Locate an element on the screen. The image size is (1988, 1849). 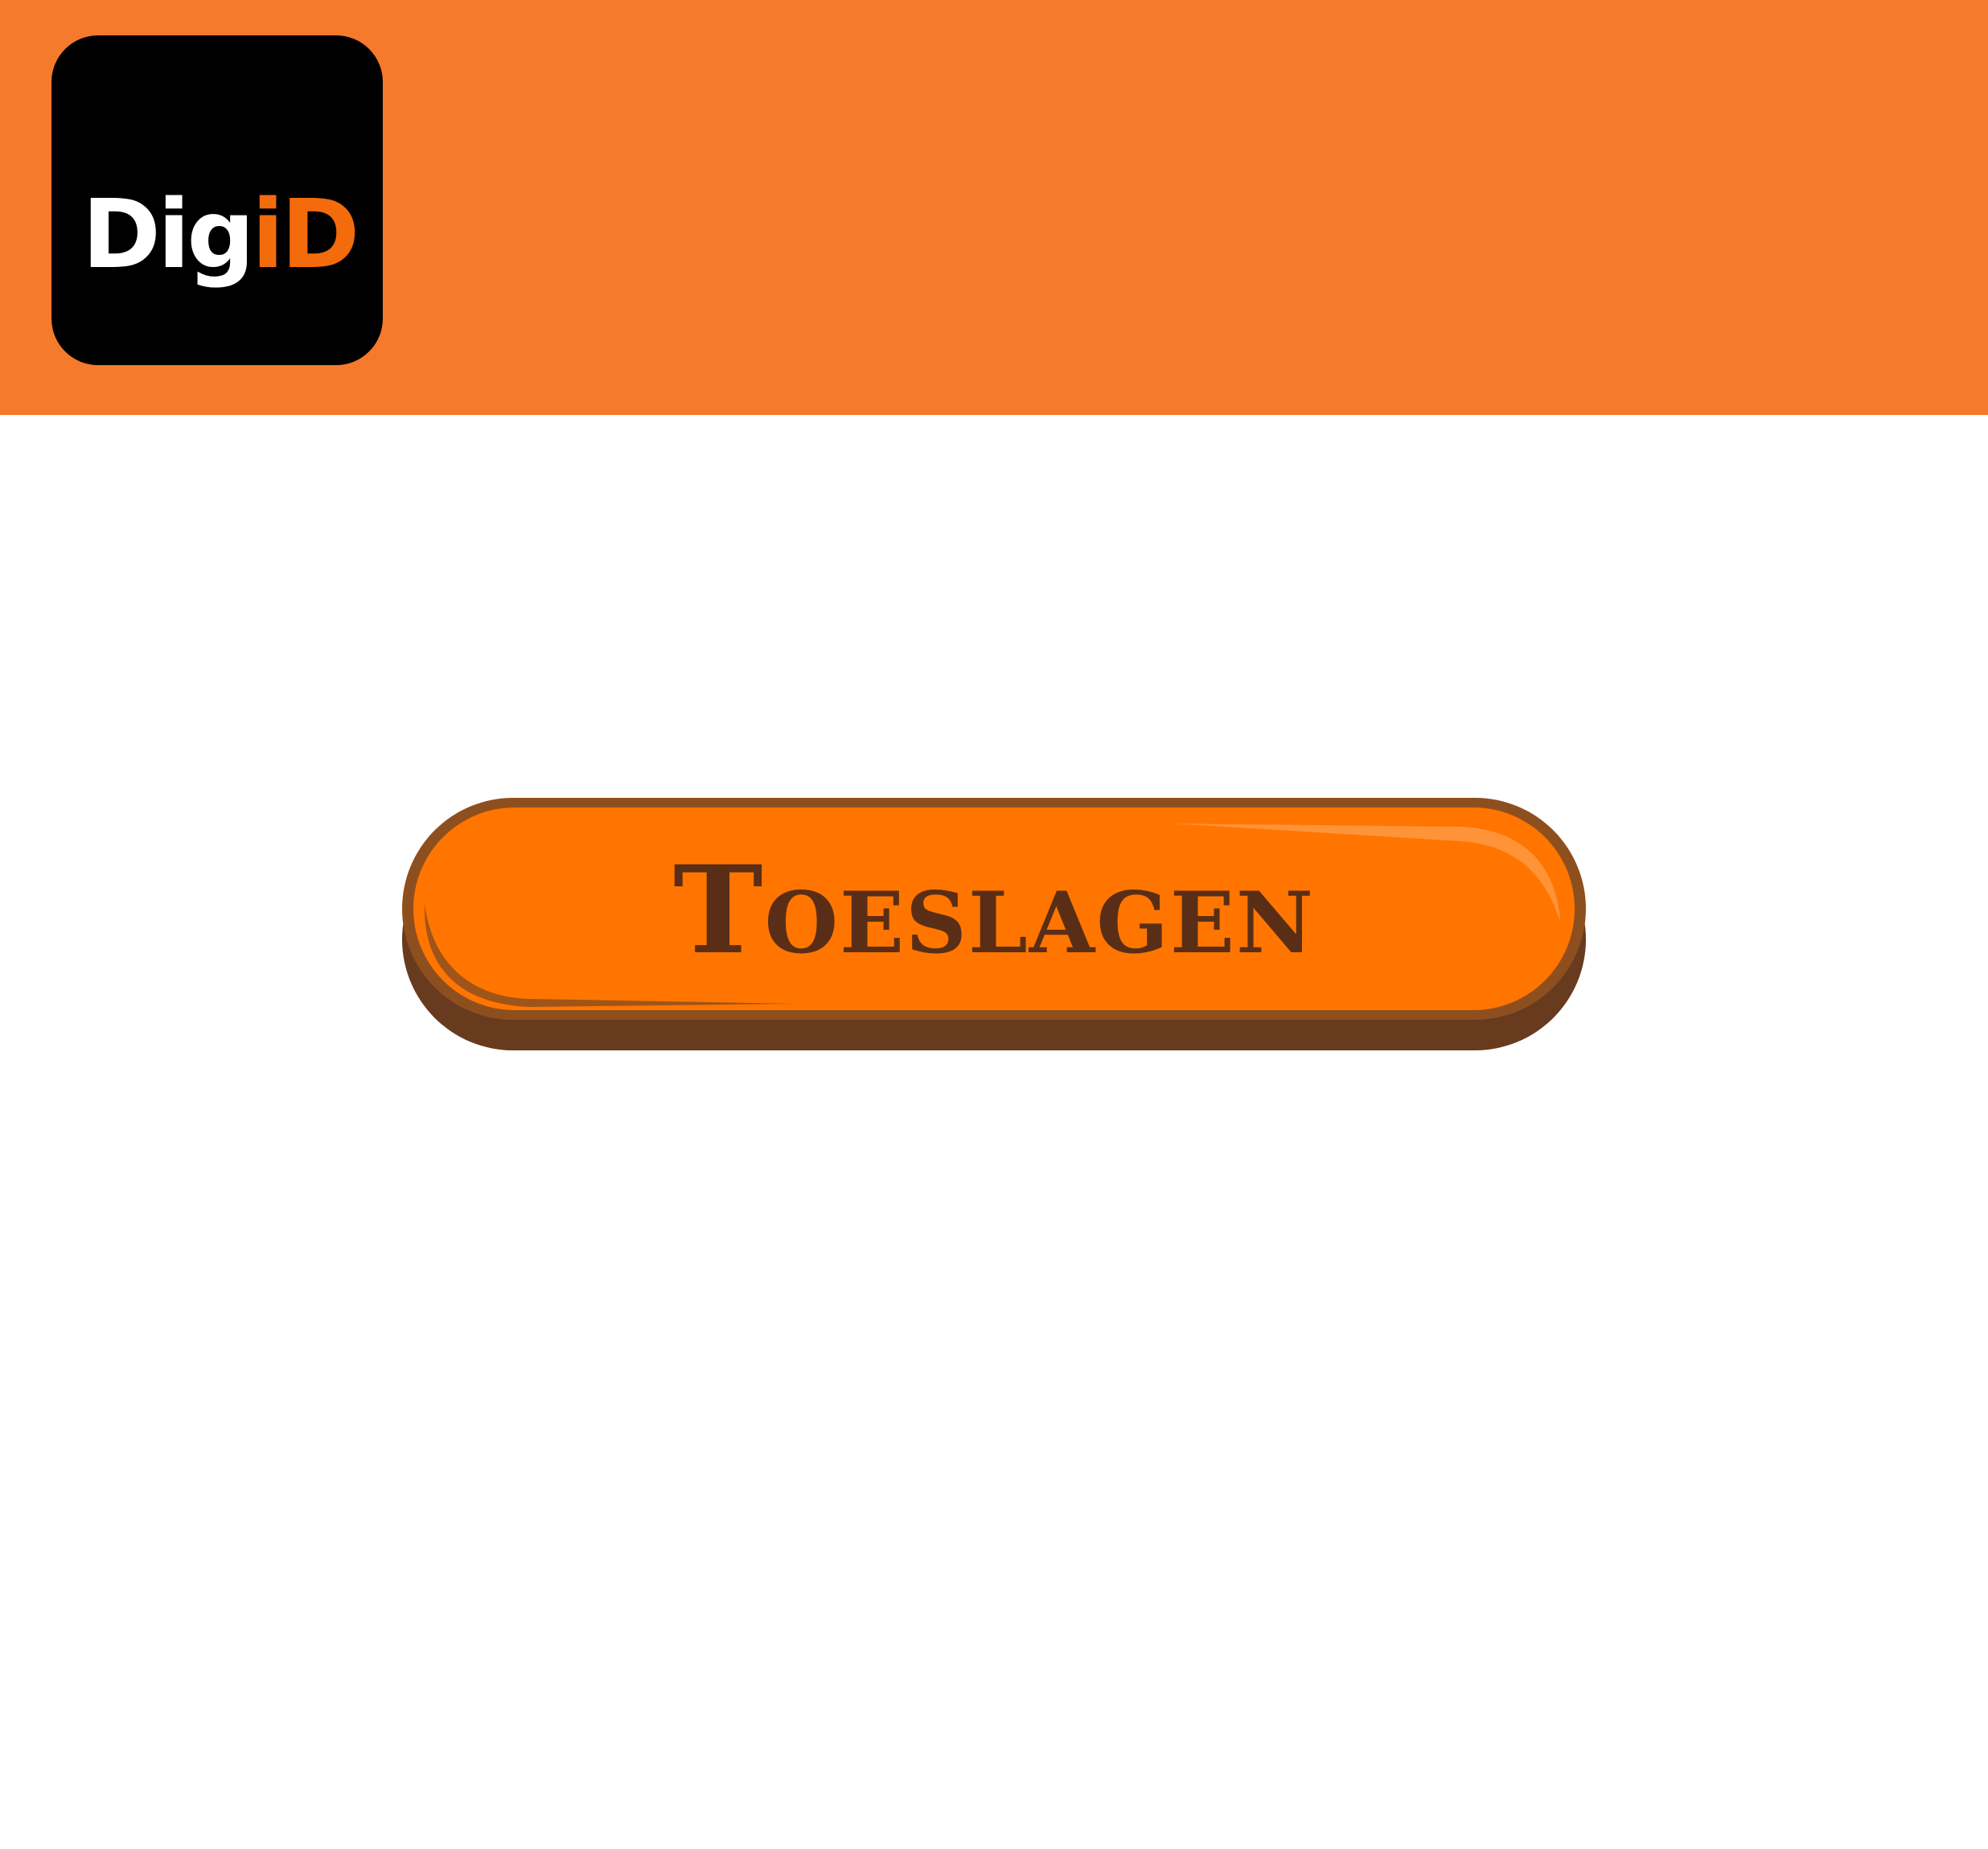
logo-text-accent: iD is located at coordinates (305, 234).